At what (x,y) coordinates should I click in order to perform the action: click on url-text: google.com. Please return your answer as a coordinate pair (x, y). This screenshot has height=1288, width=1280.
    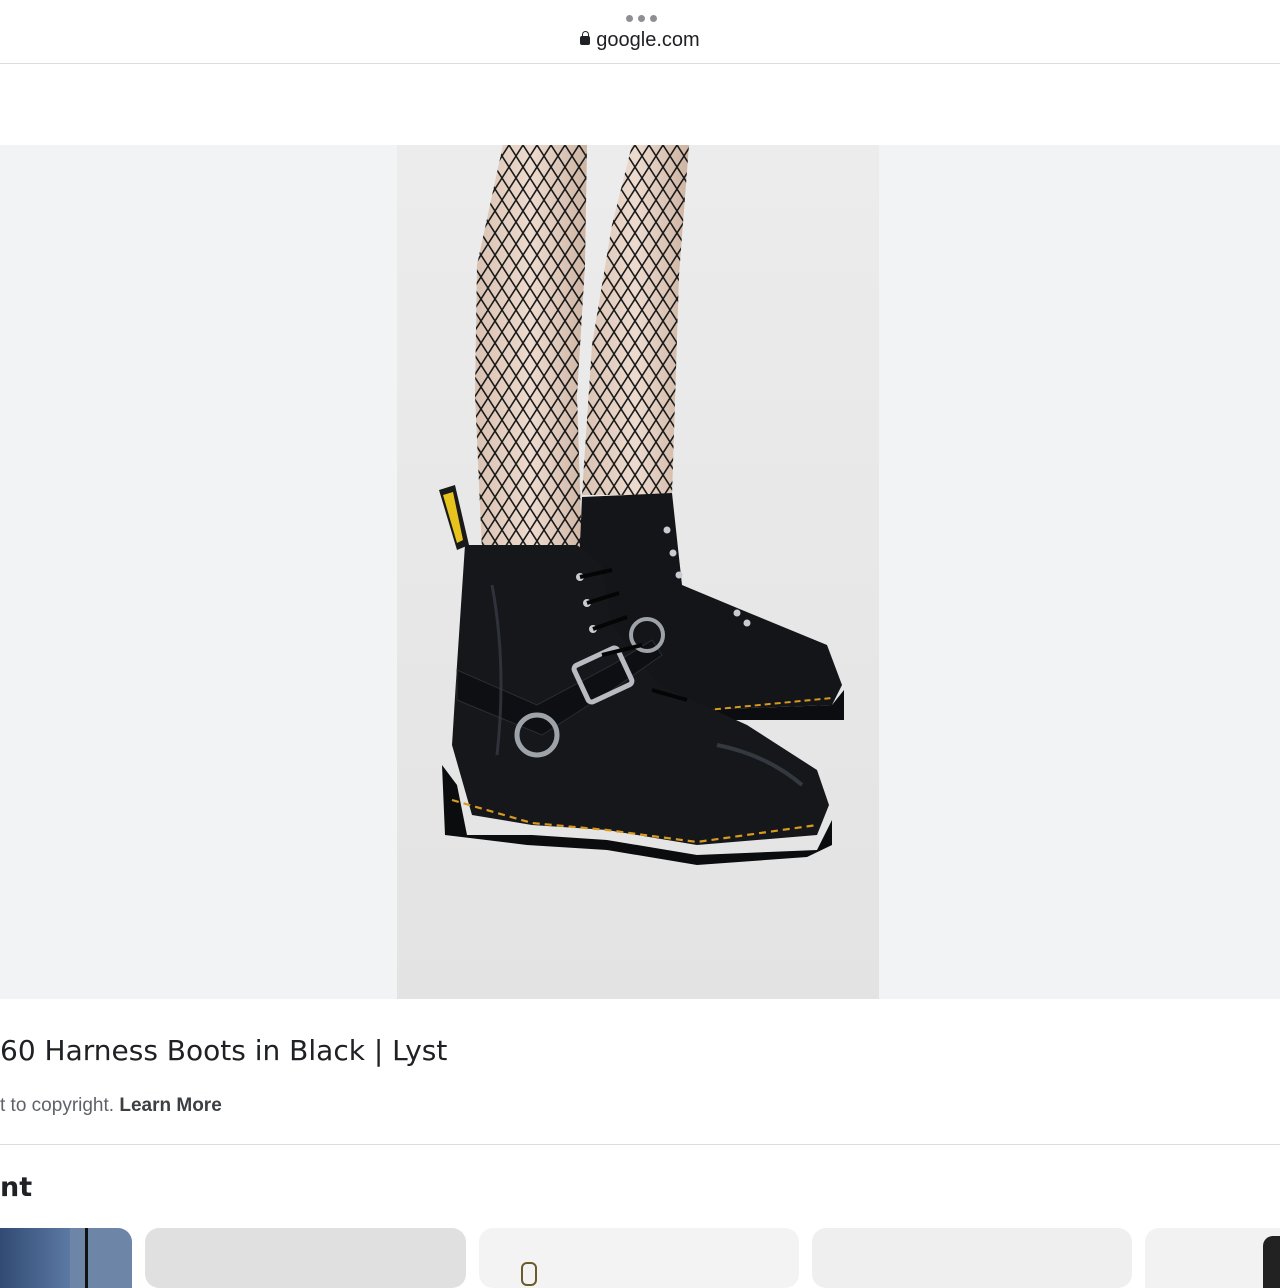
    Looking at the image, I should click on (648, 40).